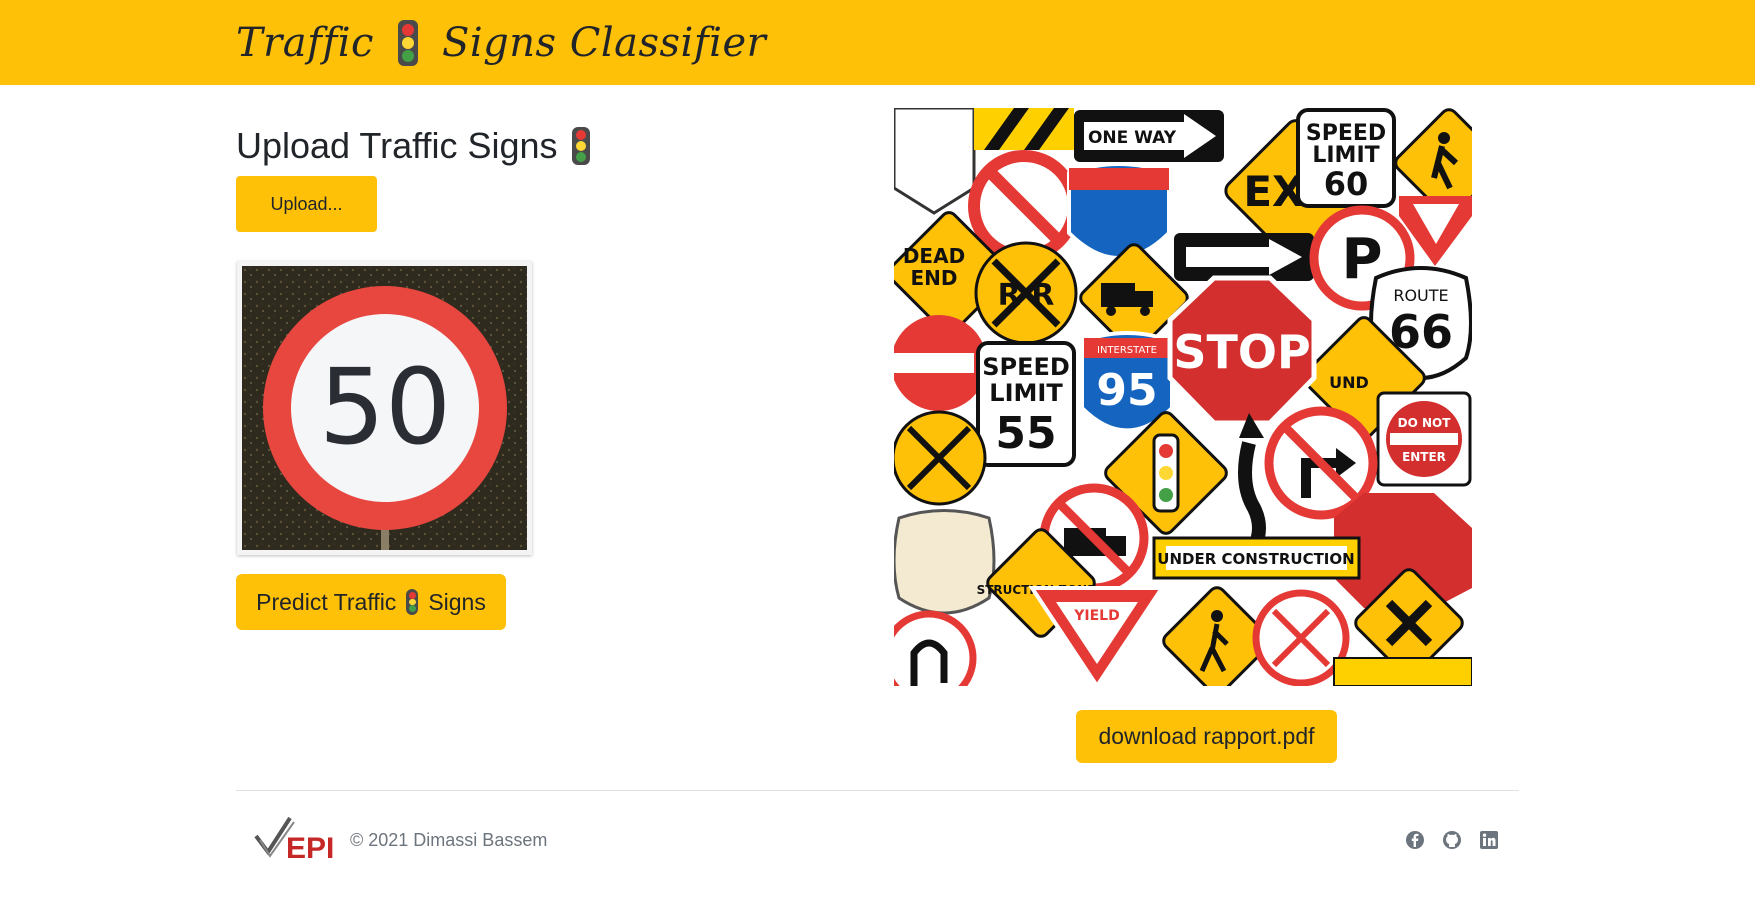 The image size is (1755, 914). What do you see at coordinates (1126, 390) in the screenshot?
I see `svg-text: 95` at bounding box center [1126, 390].